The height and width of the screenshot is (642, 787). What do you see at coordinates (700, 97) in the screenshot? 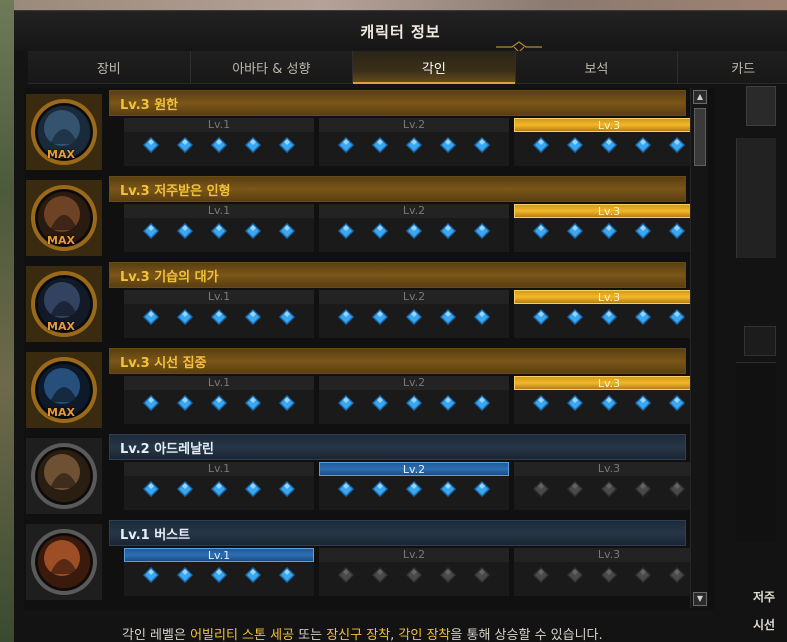
I see `scroll-up-arrow-icon: ▲` at bounding box center [700, 97].